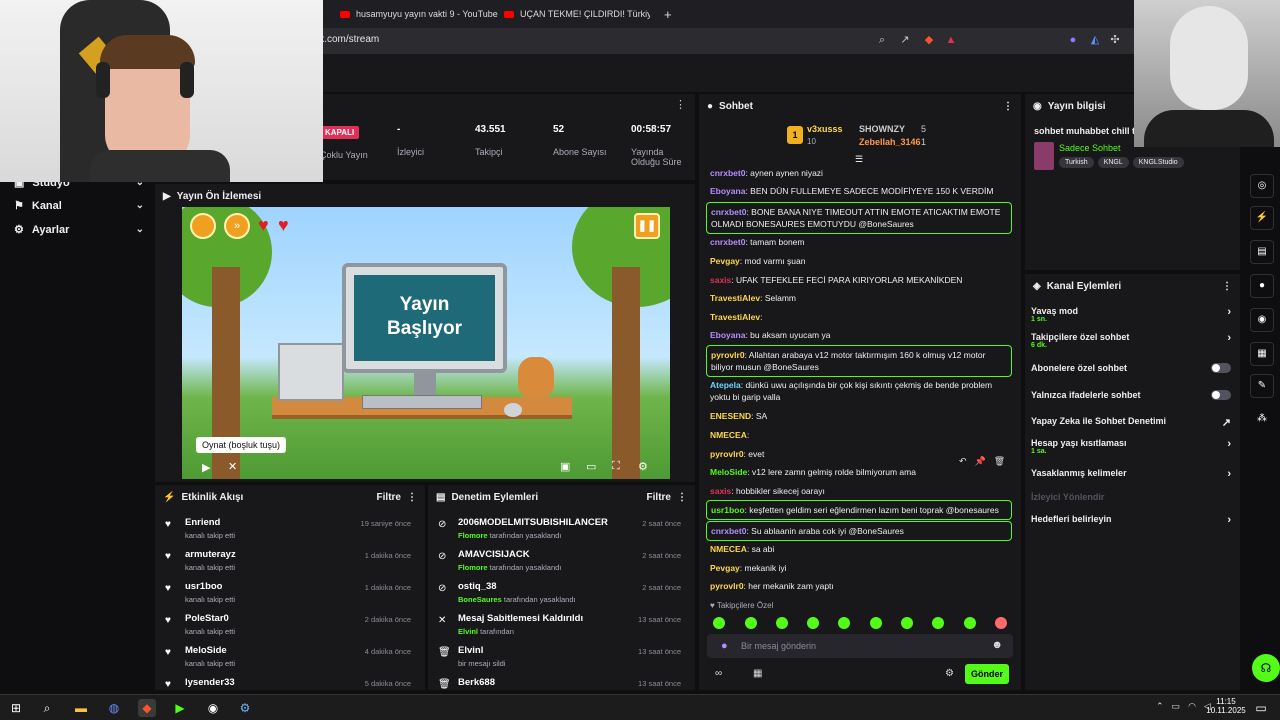  What do you see at coordinates (725, 385) in the screenshot?
I see `chat-username: Atepela` at bounding box center [725, 385].